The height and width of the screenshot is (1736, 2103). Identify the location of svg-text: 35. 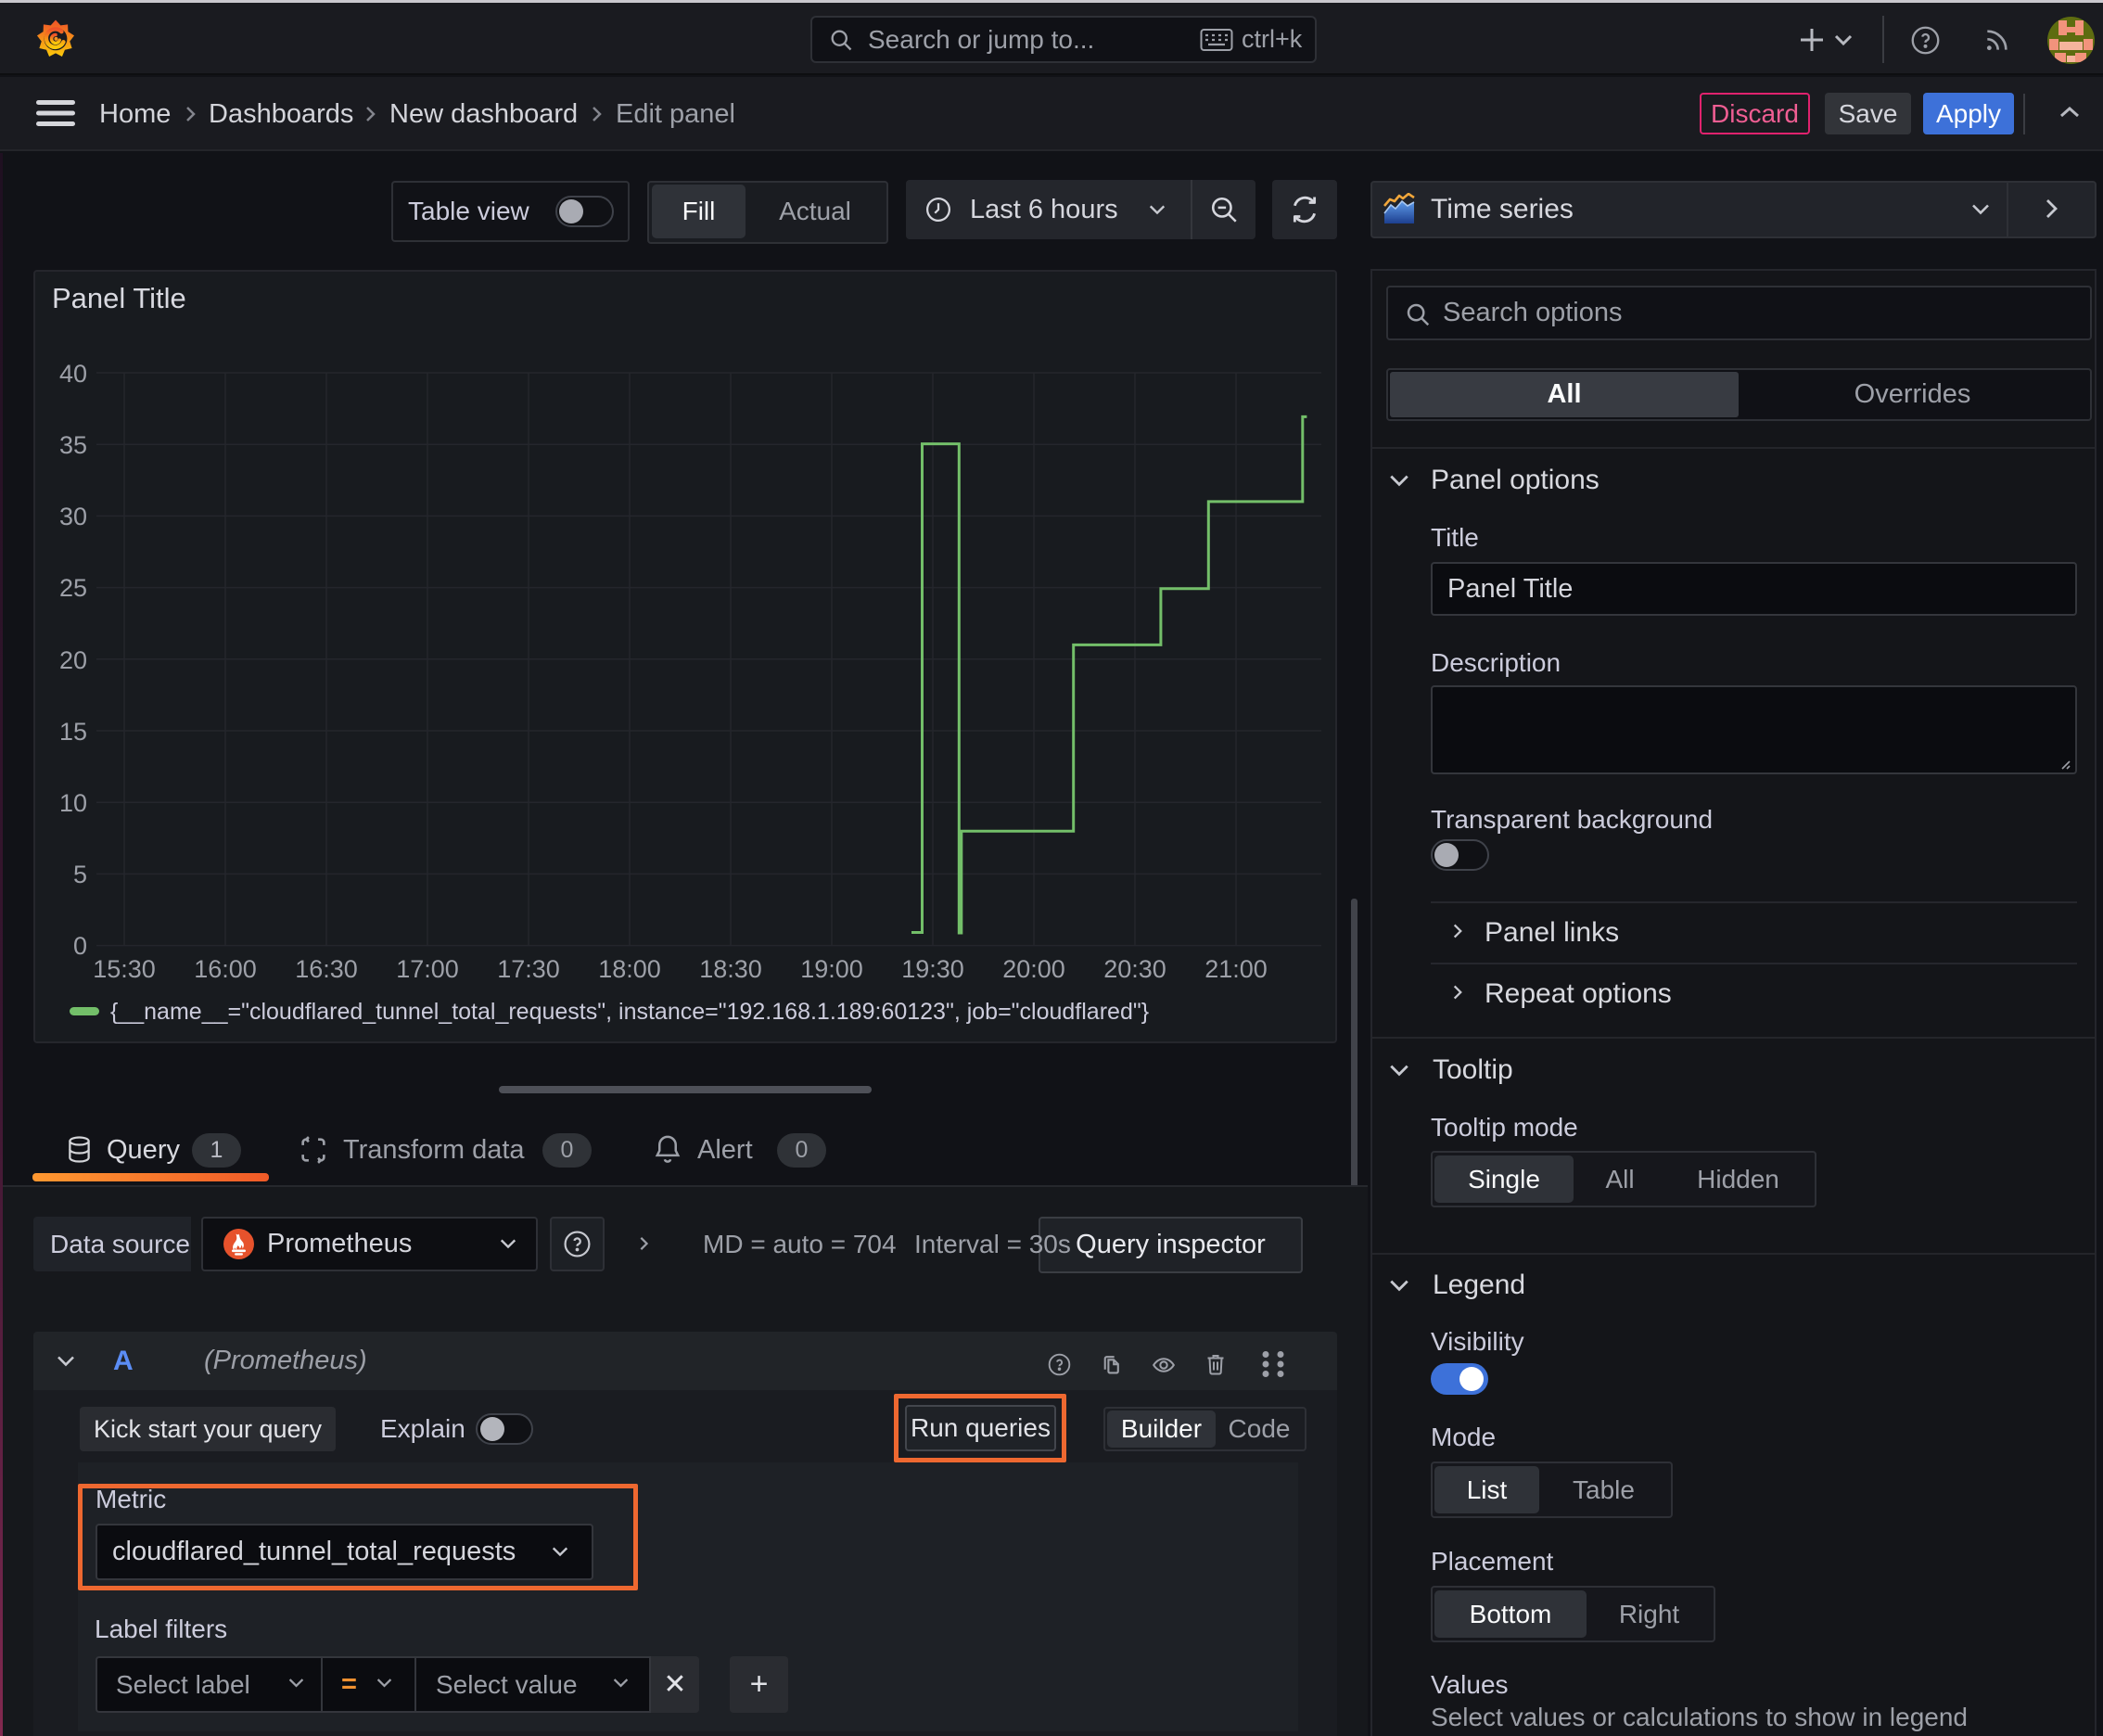
(73, 445).